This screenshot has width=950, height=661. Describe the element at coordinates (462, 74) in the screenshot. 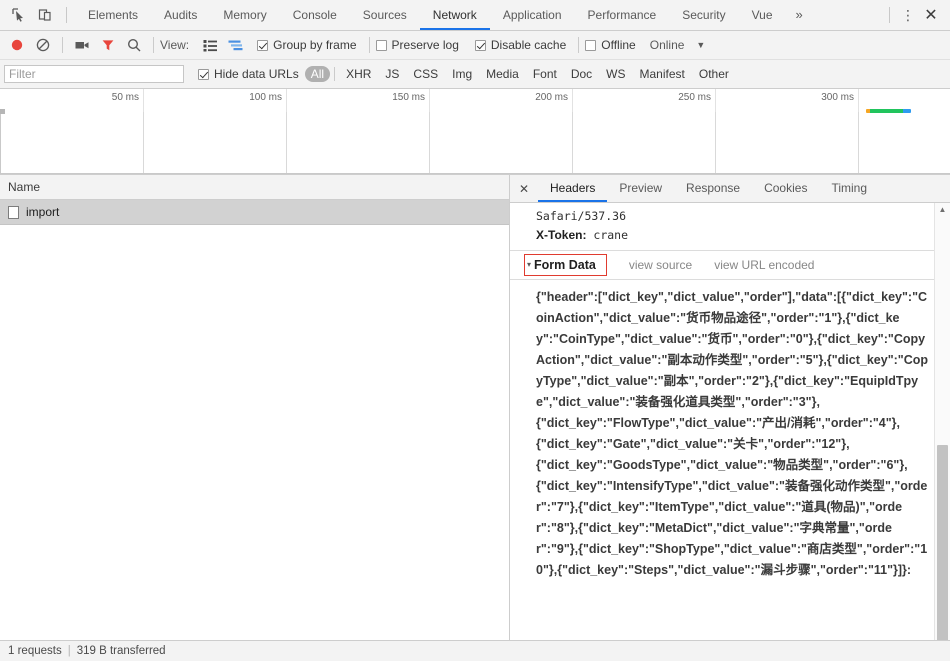

I see `filter-type-img: Img` at that location.